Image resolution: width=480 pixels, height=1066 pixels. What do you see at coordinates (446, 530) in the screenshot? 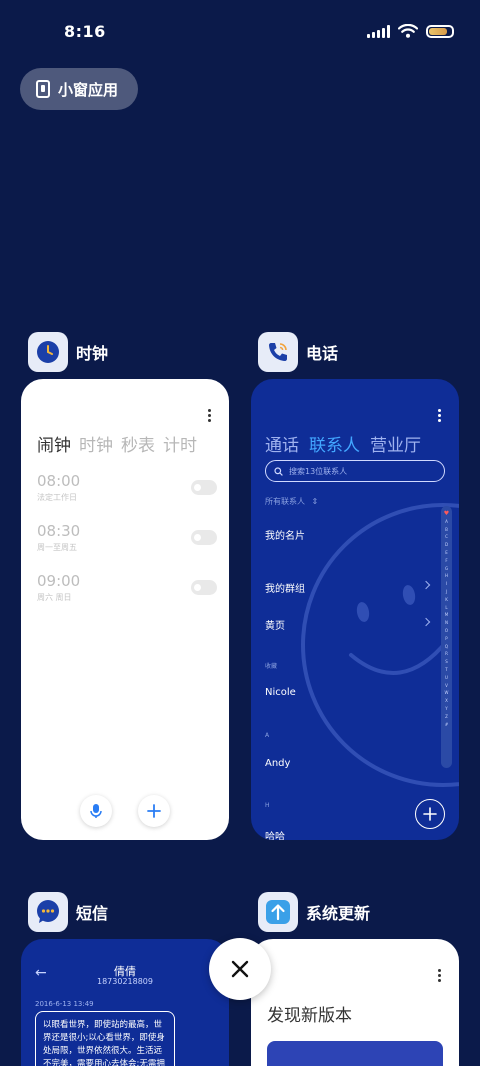
I see `alphabet-index-letter: B` at bounding box center [446, 530].